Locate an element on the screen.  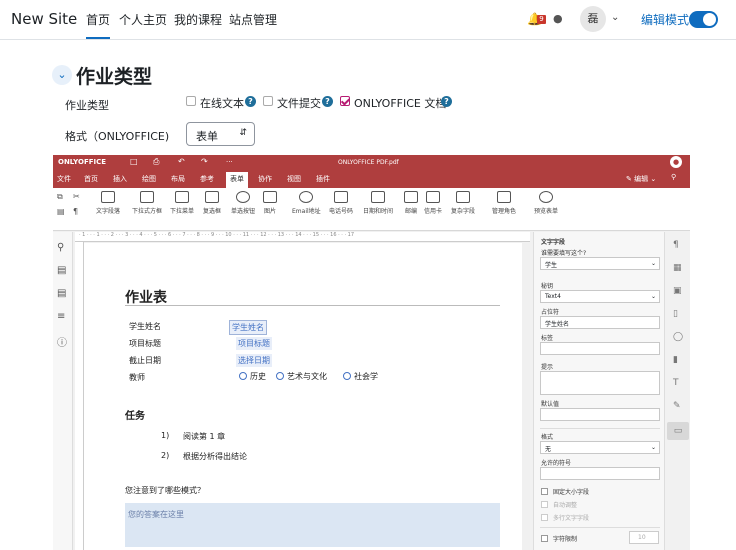
who-fills-select: 学生 ⌄ is located at coordinates (600, 263).